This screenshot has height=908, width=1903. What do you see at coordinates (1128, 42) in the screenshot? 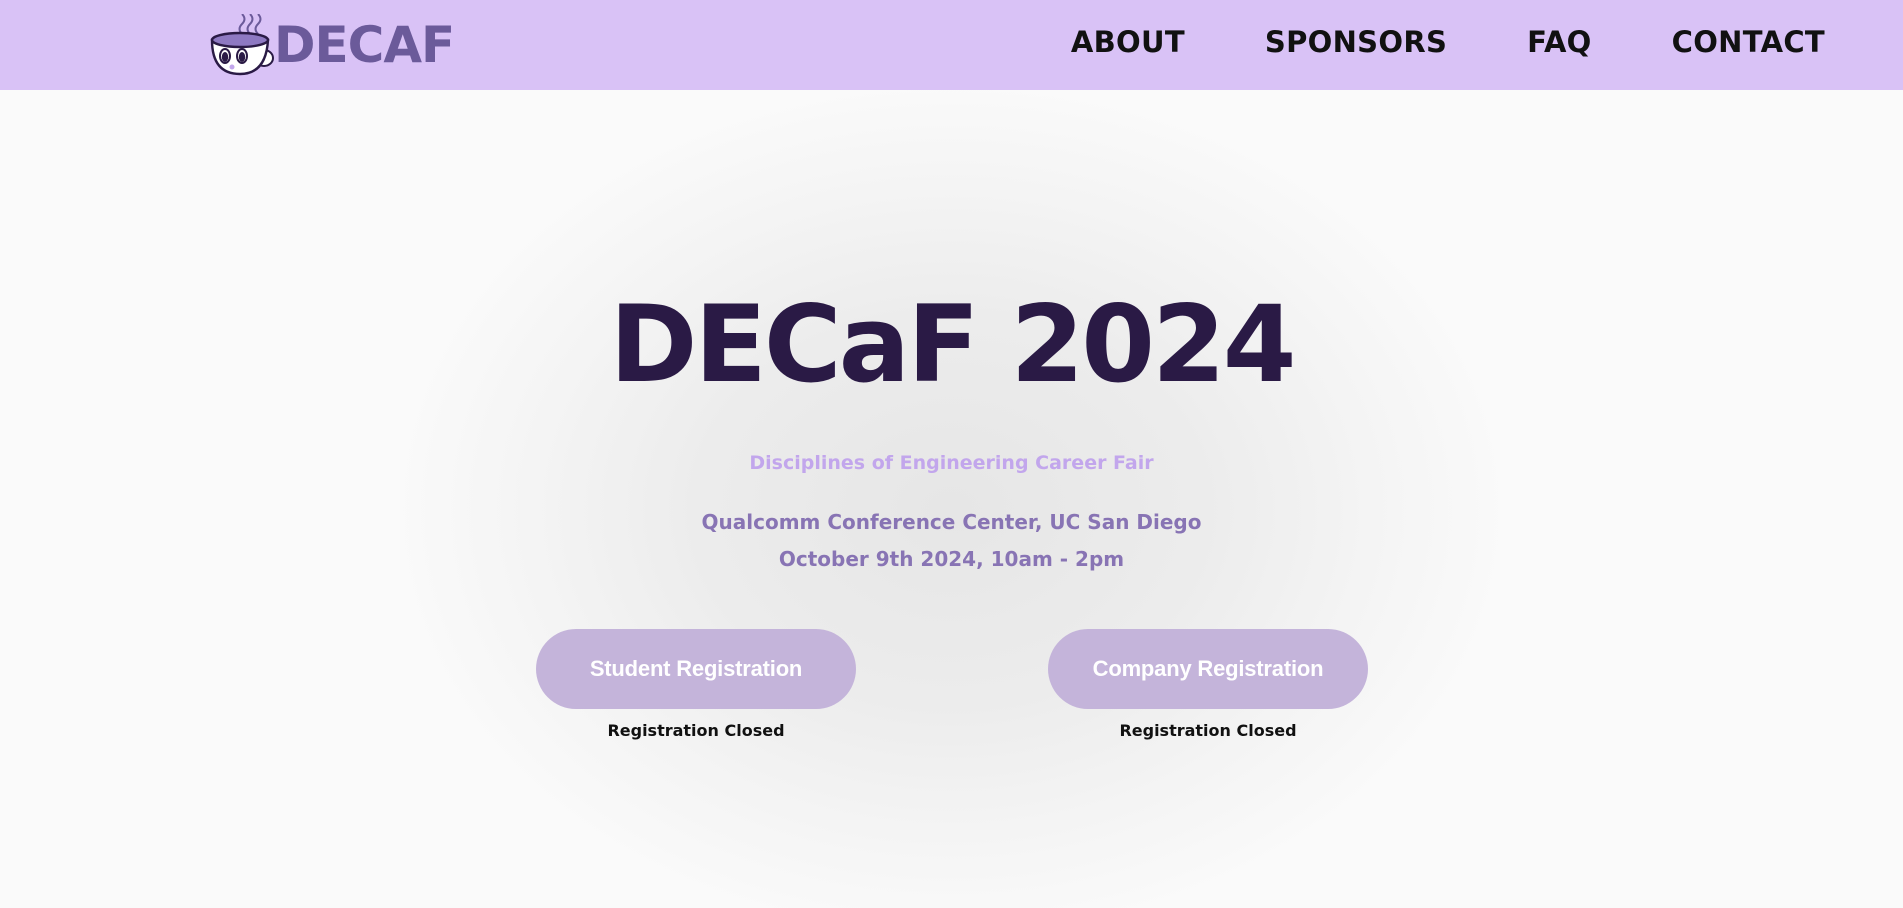
I see `nav-about-link: ABOUT` at bounding box center [1128, 42].